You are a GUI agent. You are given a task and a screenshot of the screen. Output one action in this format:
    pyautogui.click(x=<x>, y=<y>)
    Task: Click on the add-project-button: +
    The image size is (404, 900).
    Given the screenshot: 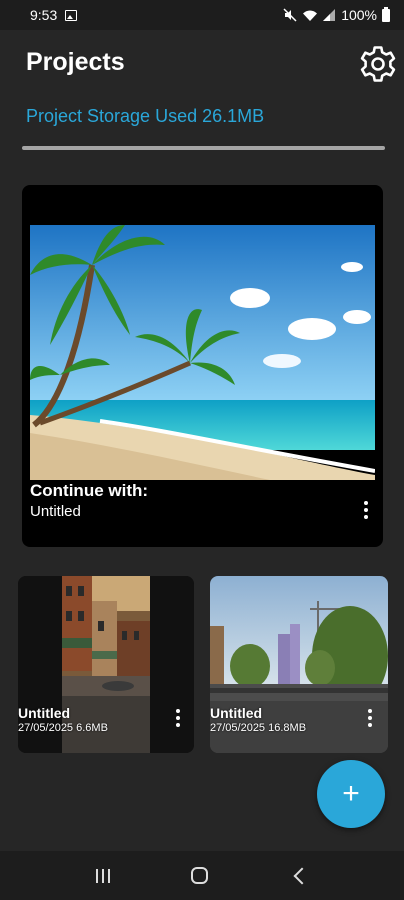 What is the action you would take?
    pyautogui.click(x=351, y=794)
    